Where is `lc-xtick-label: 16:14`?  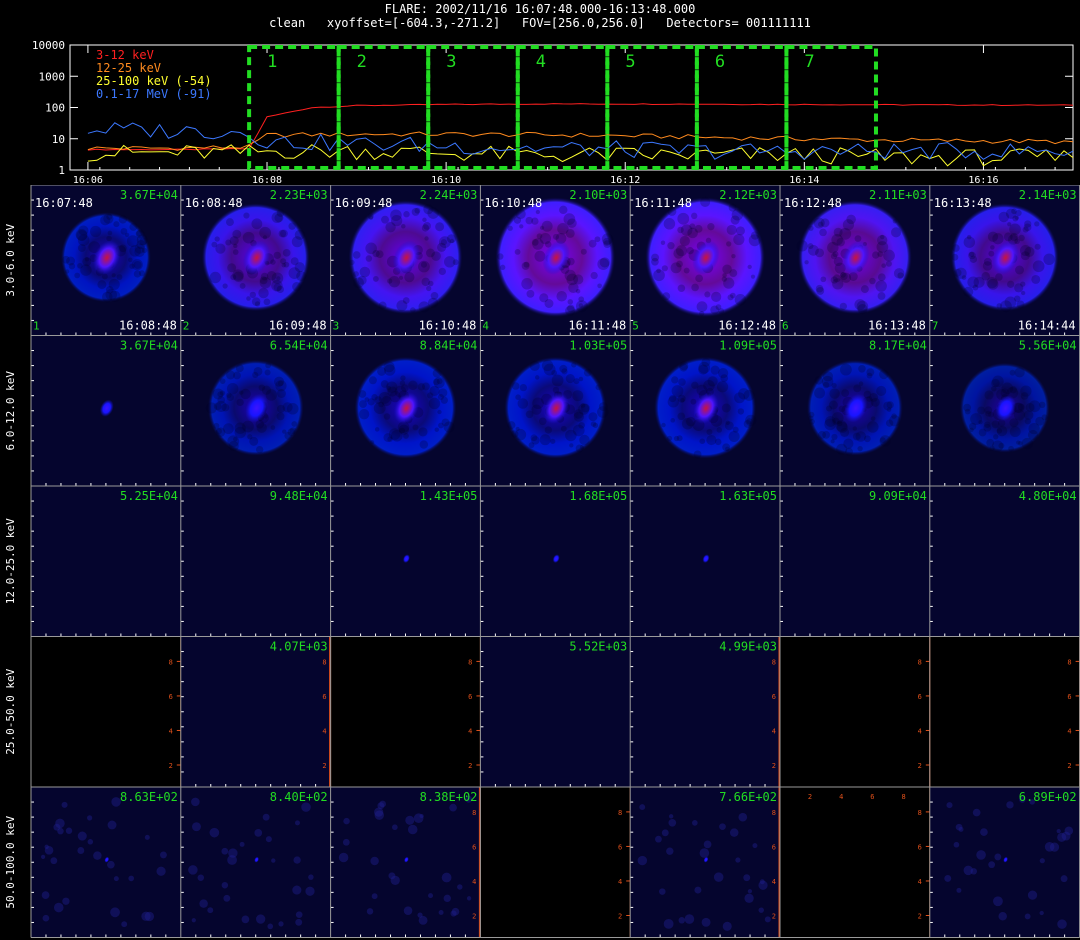
lc-xtick-label: 16:14 is located at coordinates (804, 180).